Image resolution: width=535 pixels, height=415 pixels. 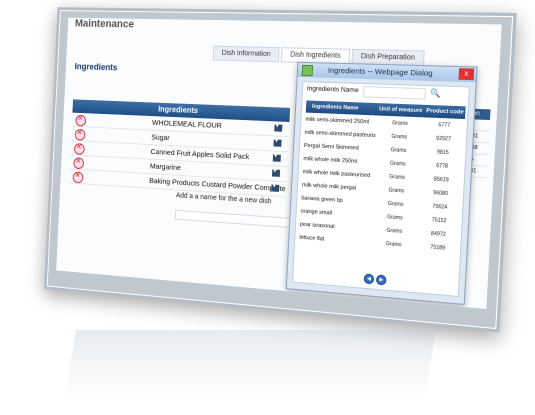 I want to click on search-label: Ingredients Name, so click(x=332, y=90).